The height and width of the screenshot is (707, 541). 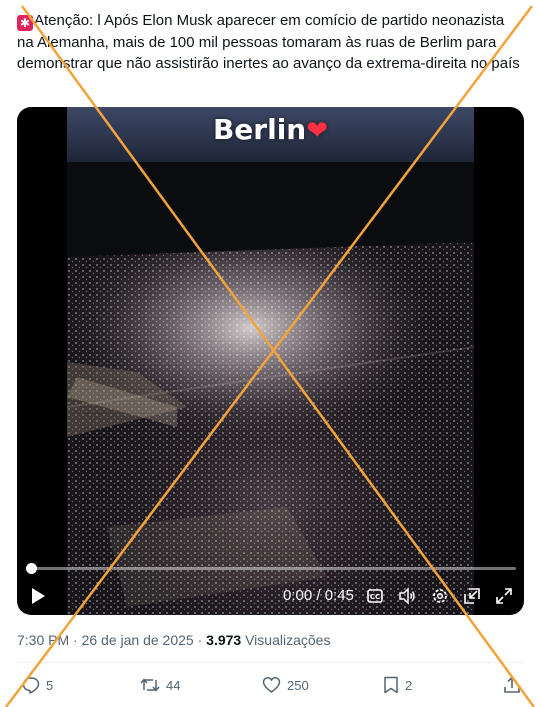 I want to click on play-button, so click(x=38, y=598).